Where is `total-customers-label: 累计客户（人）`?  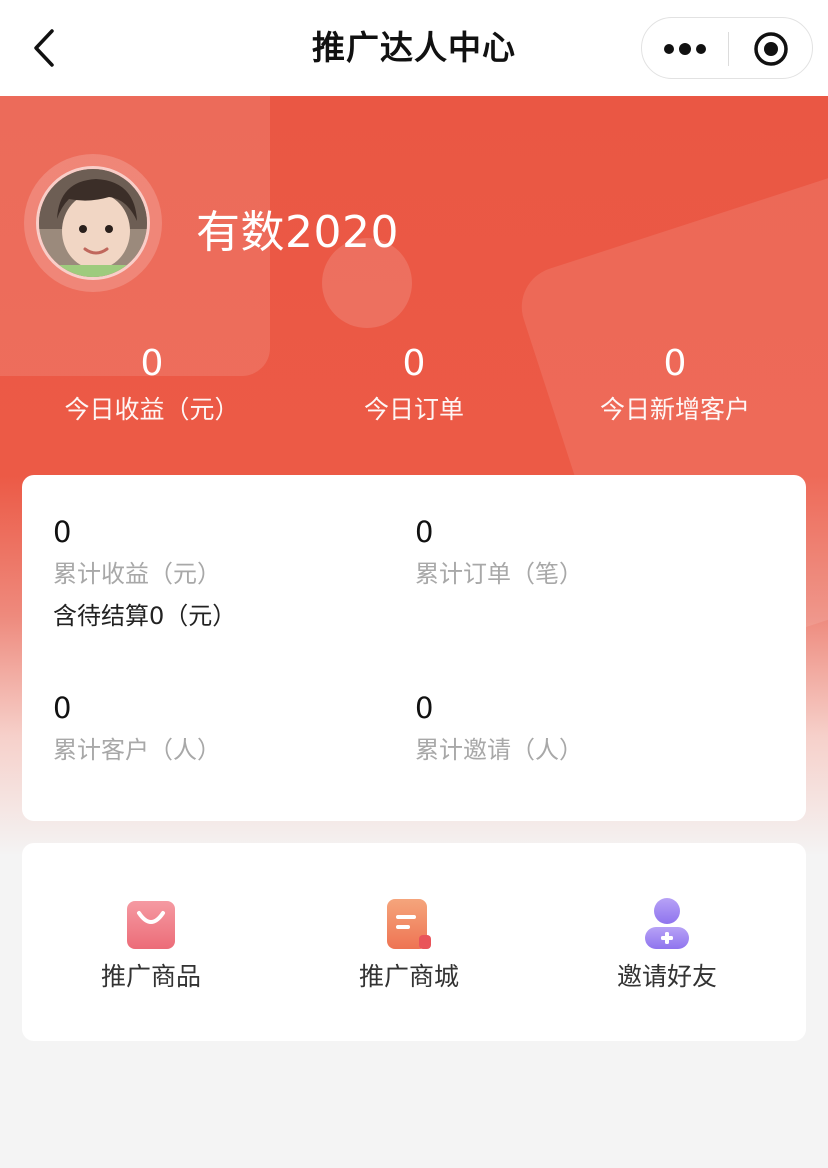 total-customers-label: 累计客户（人） is located at coordinates (137, 750).